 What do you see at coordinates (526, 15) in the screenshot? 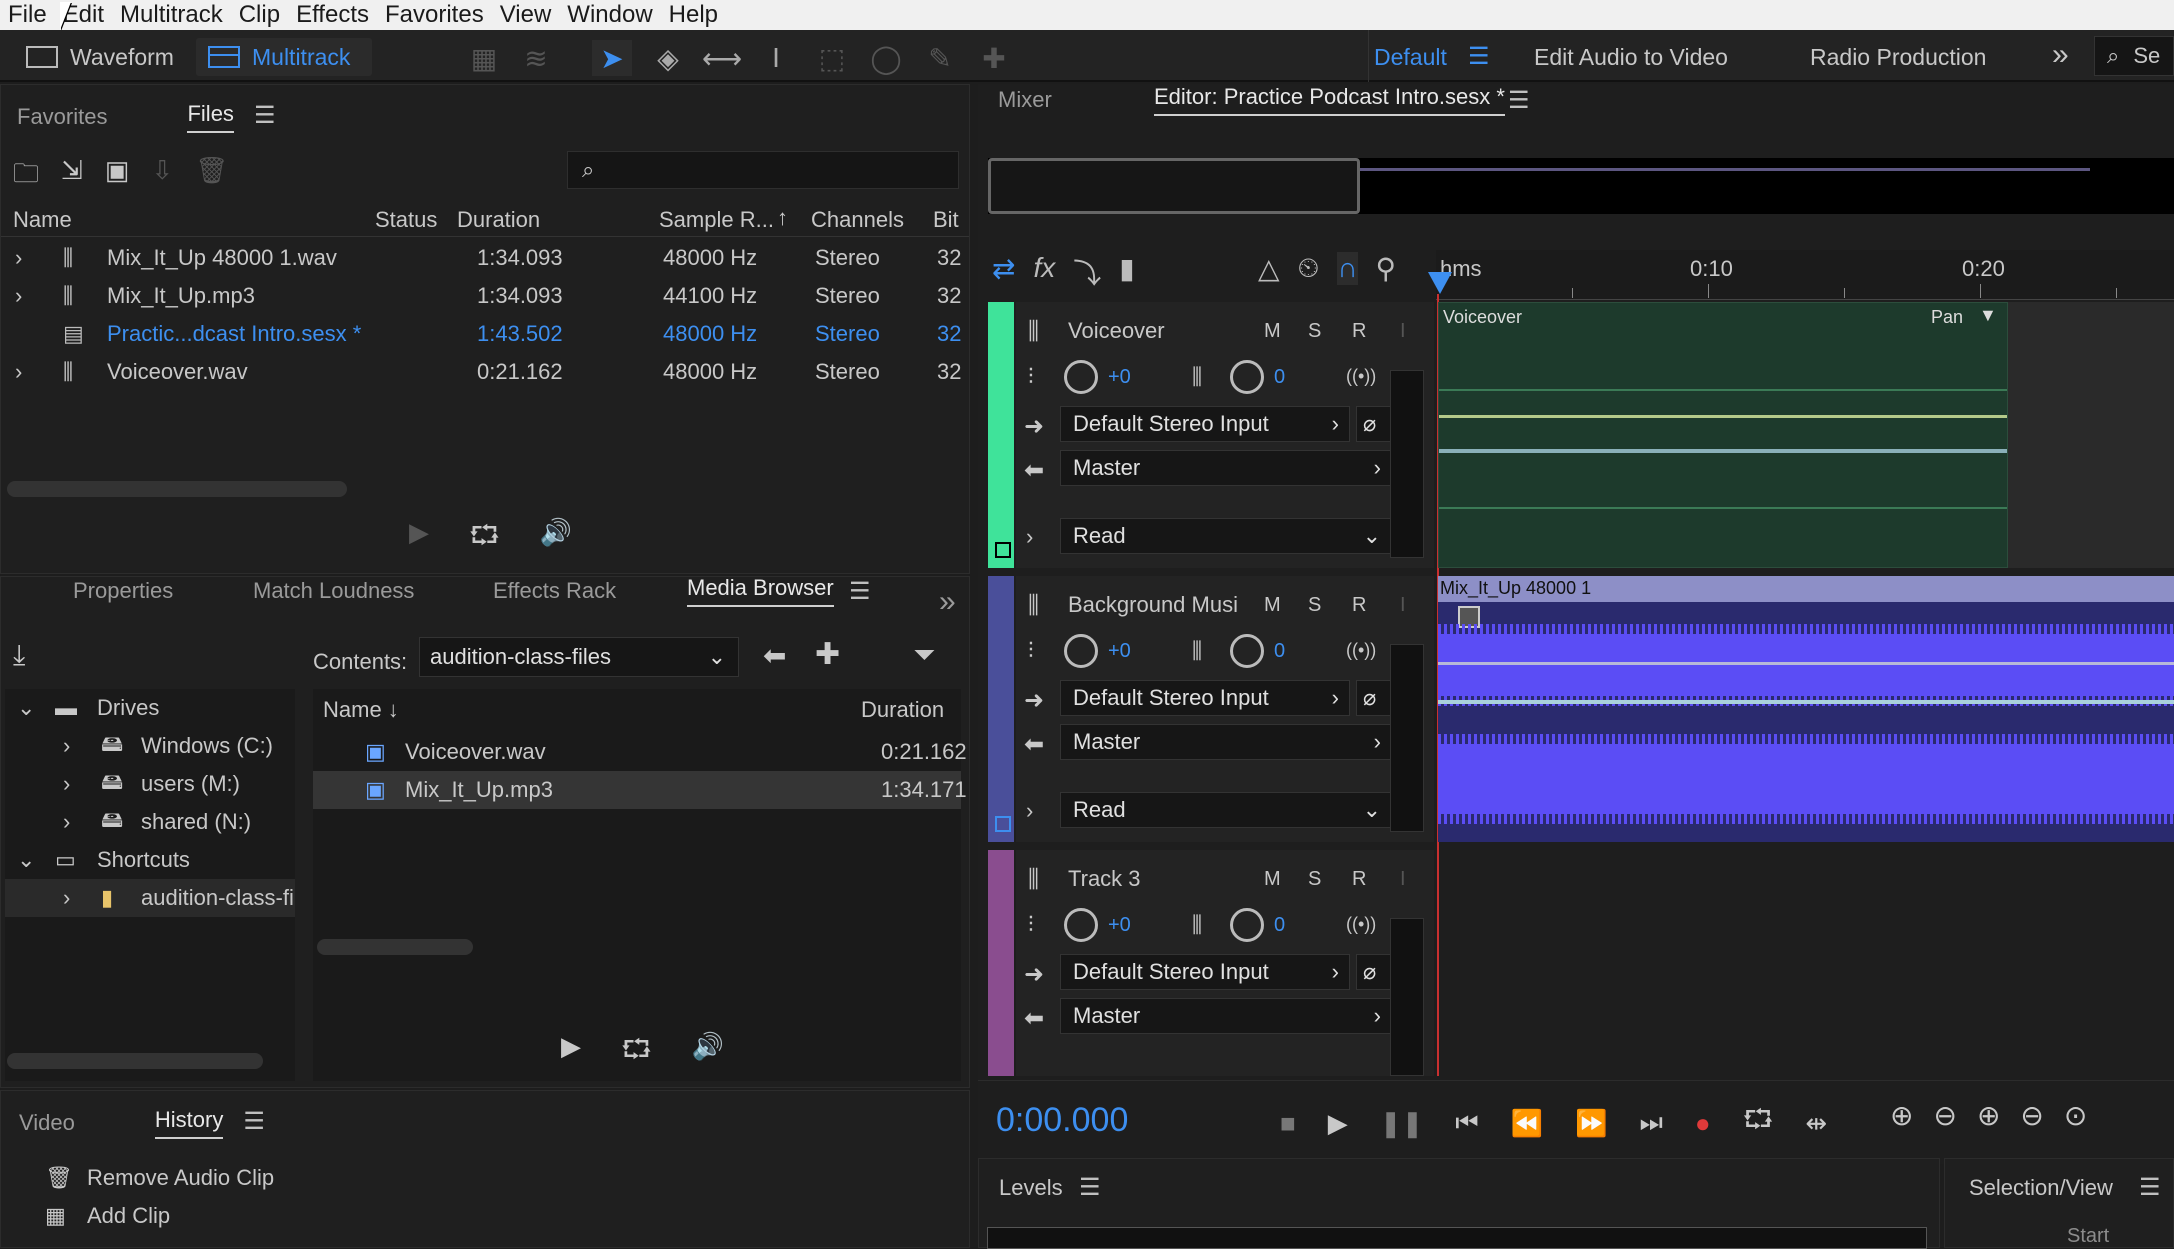
I see `menu-view: View` at bounding box center [526, 15].